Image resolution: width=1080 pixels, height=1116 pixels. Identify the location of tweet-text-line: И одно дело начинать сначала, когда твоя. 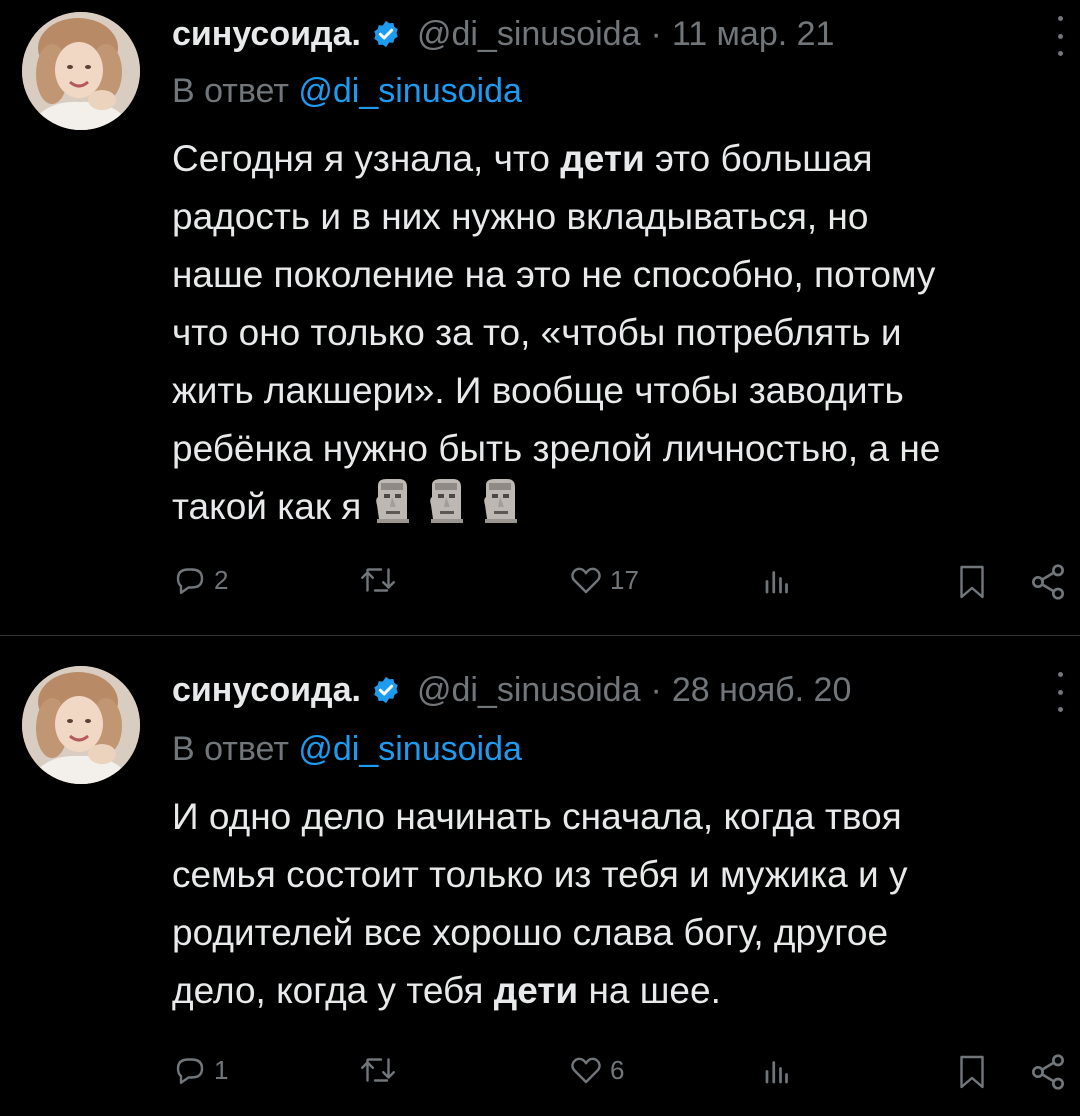
(537, 816).